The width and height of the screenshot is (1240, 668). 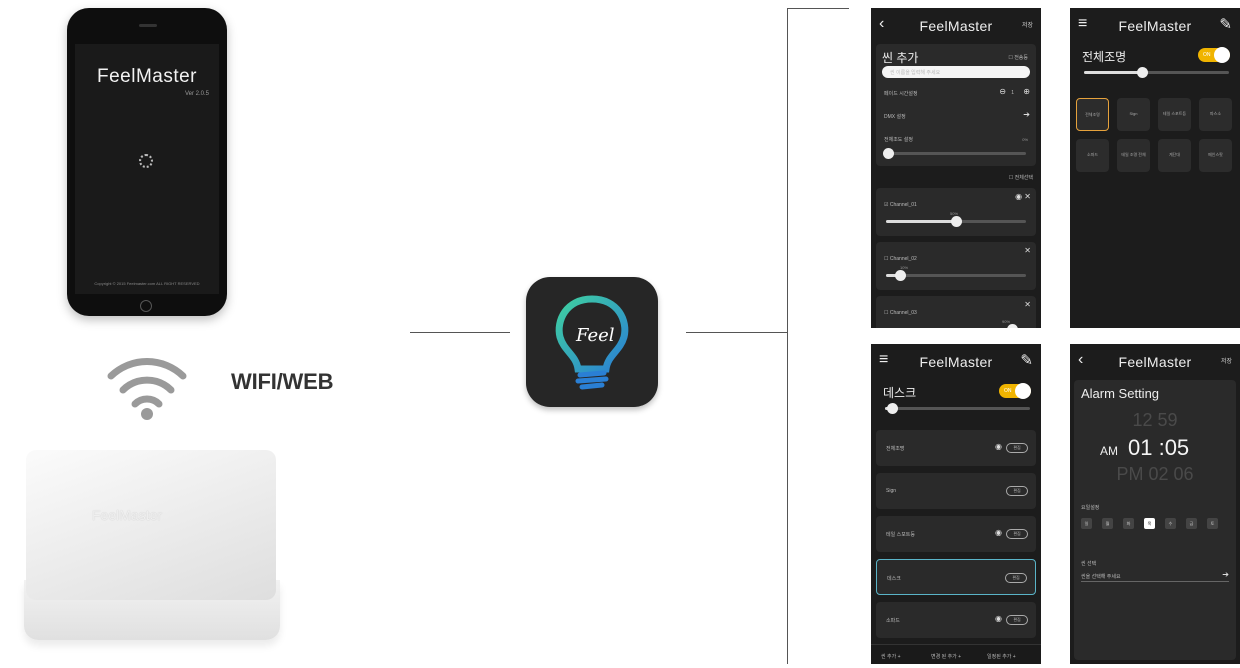 What do you see at coordinates (891, 656) in the screenshot?
I see `add-scene-button: 씬 추가 +` at bounding box center [891, 656].